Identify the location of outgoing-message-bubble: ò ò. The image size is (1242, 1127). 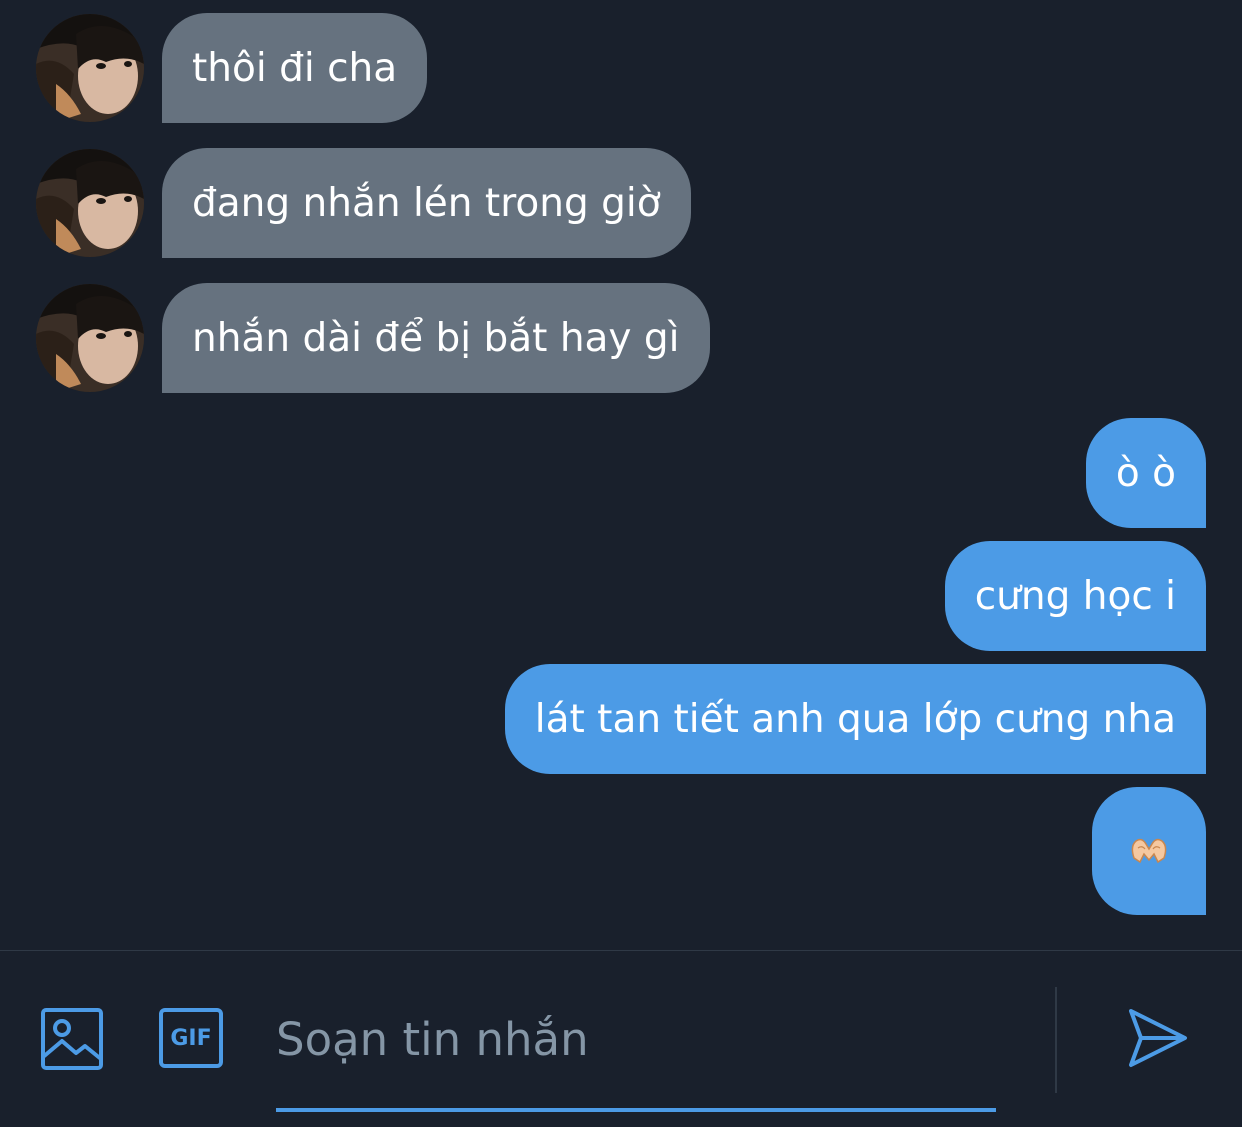
(1145, 473).